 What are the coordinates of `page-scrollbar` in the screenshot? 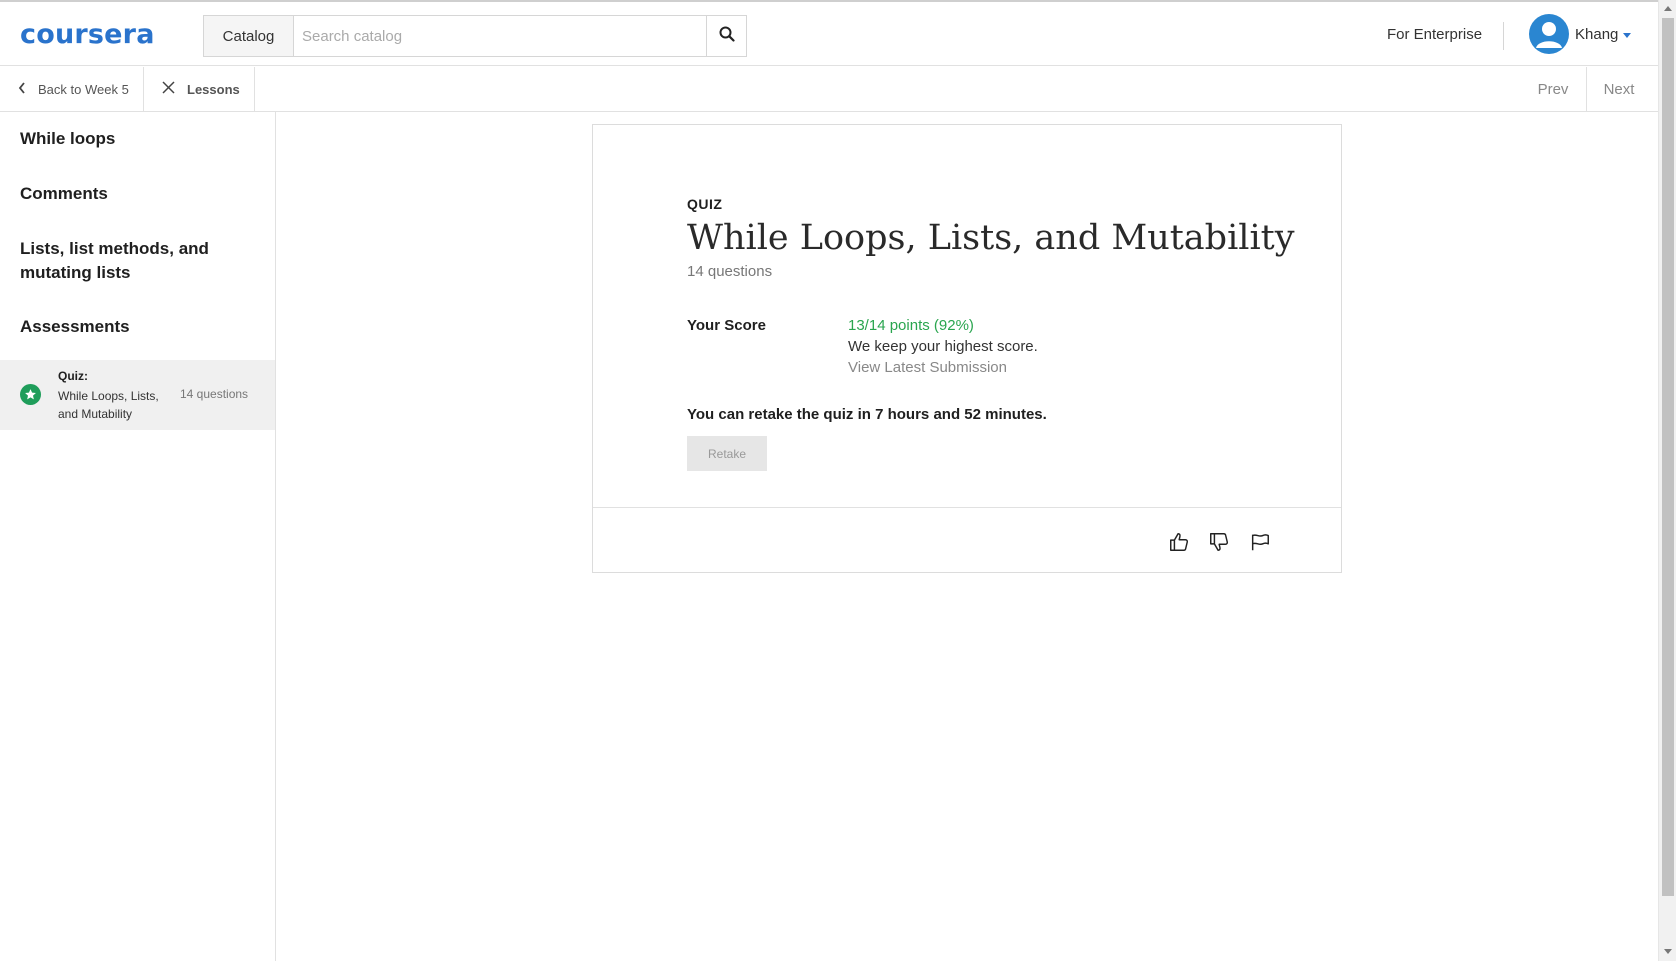 It's located at (1667, 480).